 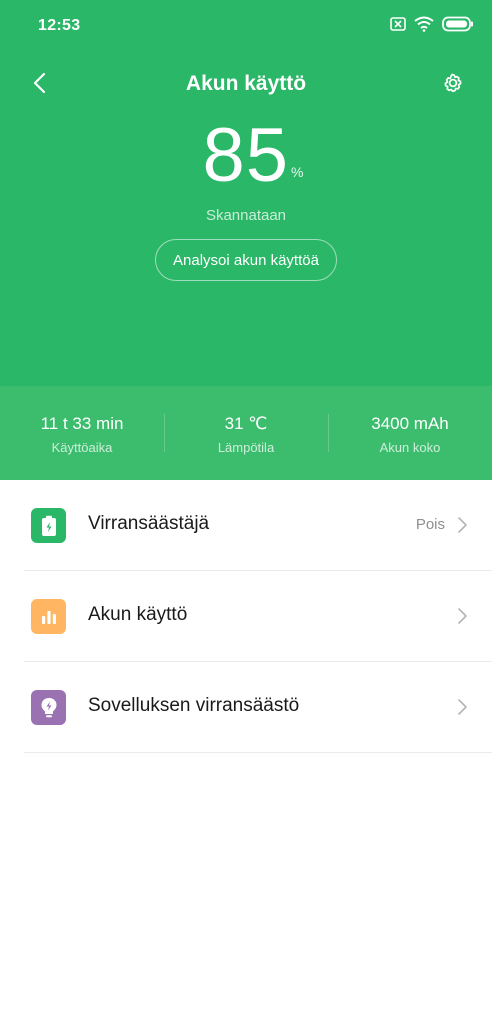 I want to click on stat-value: 31 ℃, so click(x=246, y=423).